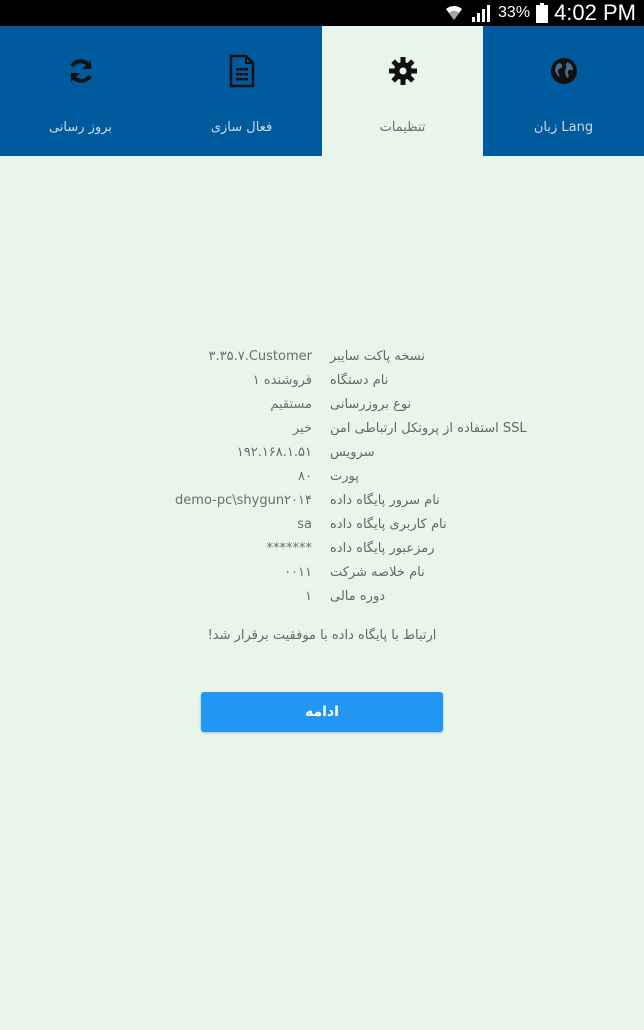 The width and height of the screenshot is (644, 1030). I want to click on info-row: ******* رمزعبور پایگاه داده, so click(322, 548).